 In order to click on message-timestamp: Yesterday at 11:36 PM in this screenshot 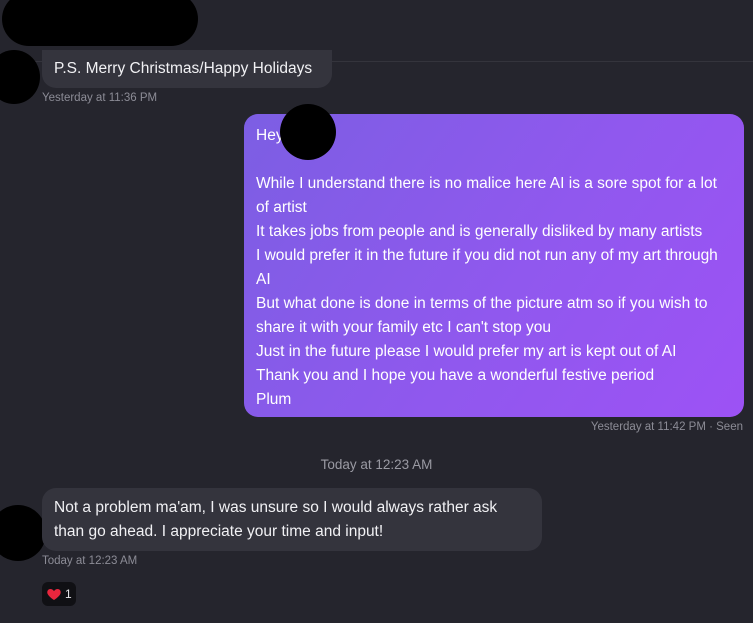, I will do `click(100, 98)`.